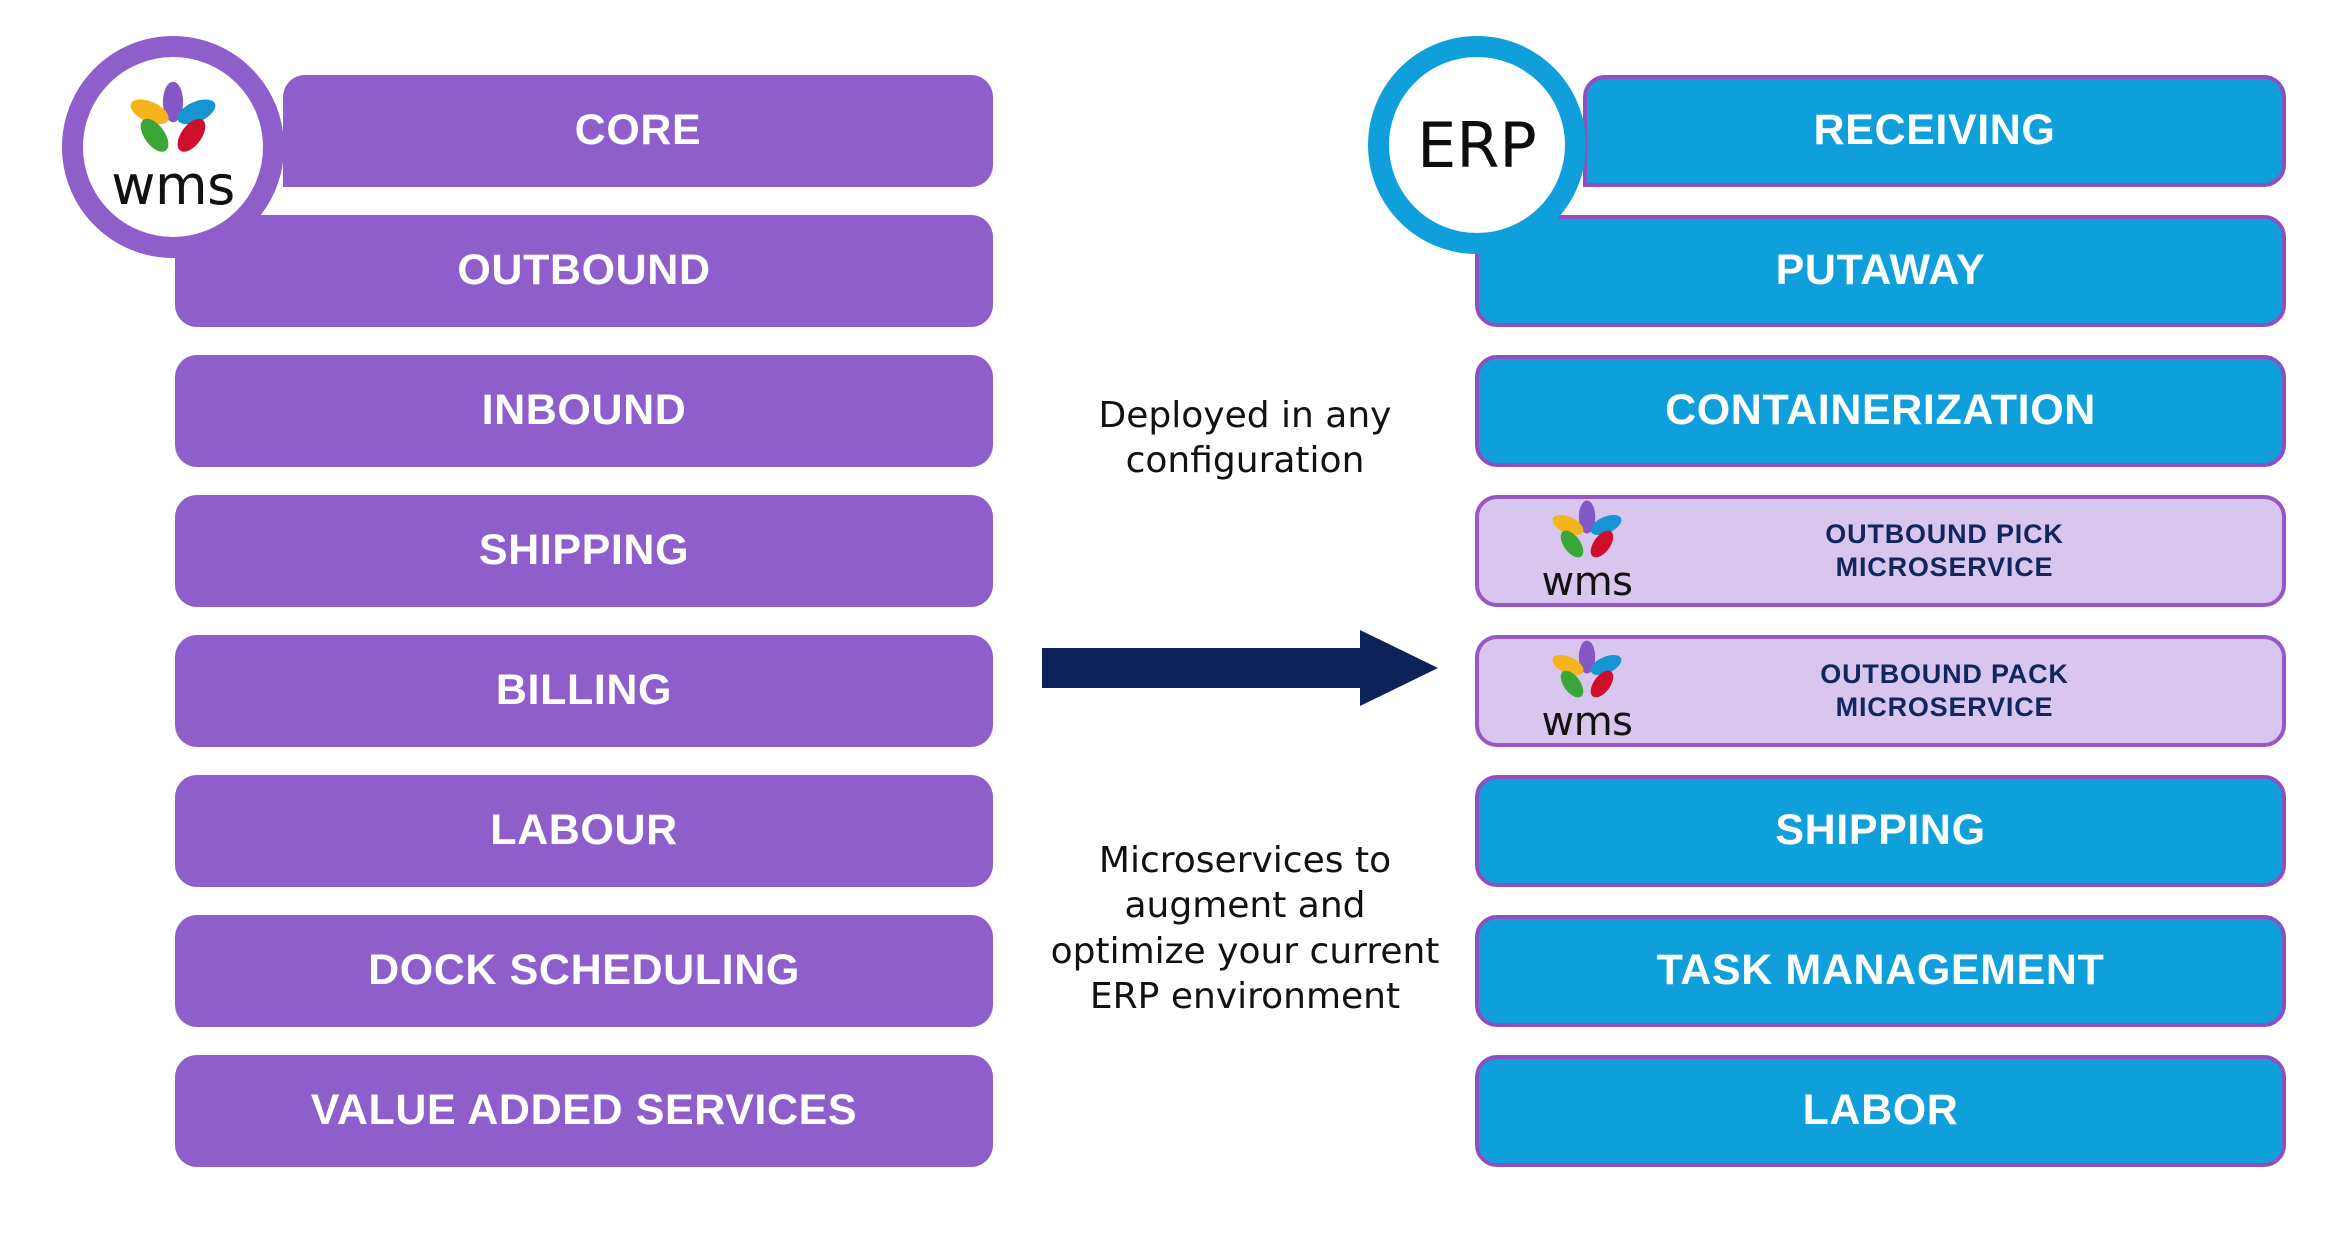  I want to click on erp-item-shipping: SHIPPING, so click(1880, 831).